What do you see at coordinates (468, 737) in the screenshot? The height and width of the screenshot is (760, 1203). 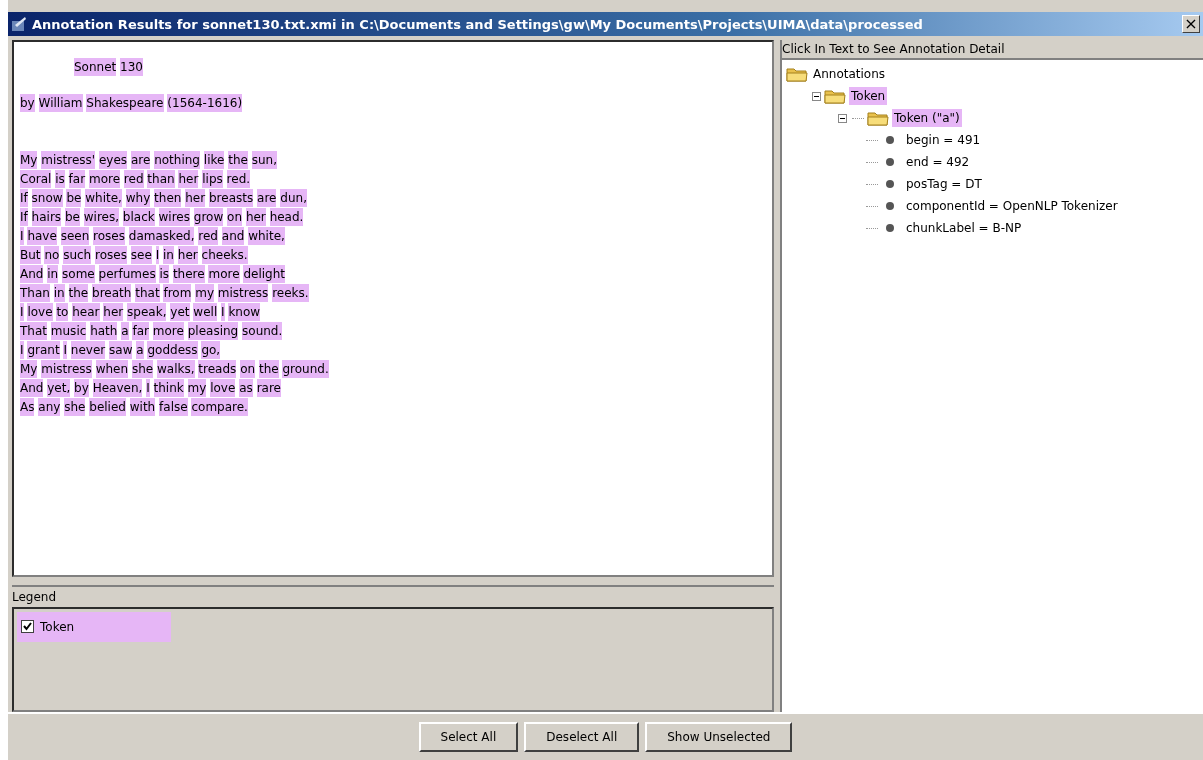 I see `action-button: Select All` at bounding box center [468, 737].